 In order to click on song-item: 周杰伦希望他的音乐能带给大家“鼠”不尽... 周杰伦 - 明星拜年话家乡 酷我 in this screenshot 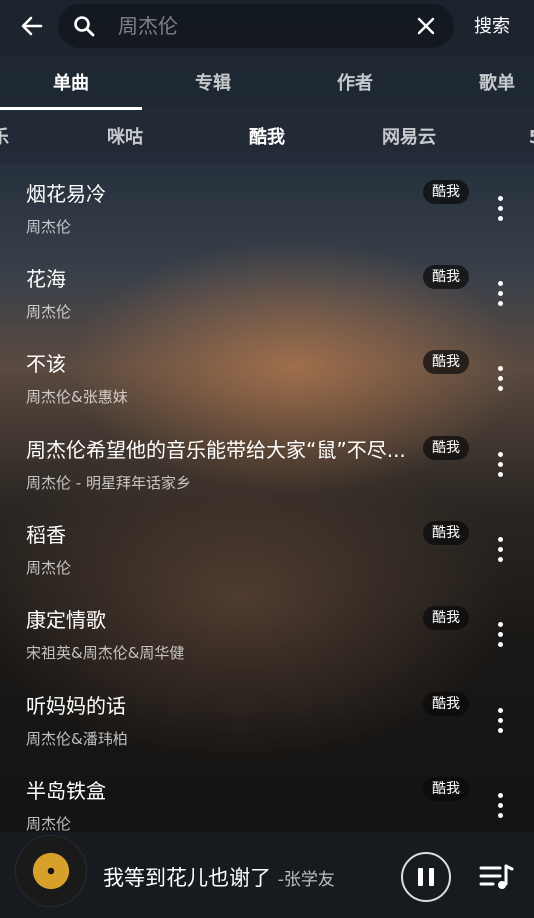, I will do `click(267, 476)`.